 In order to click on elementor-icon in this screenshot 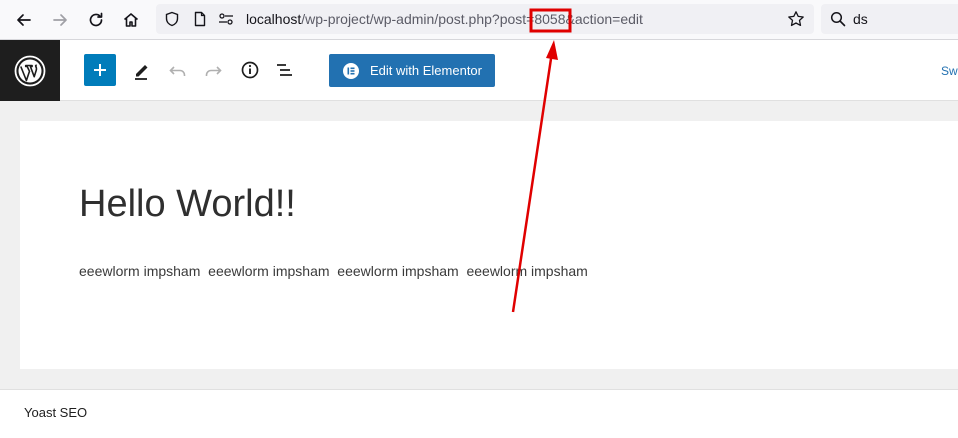, I will do `click(351, 70)`.